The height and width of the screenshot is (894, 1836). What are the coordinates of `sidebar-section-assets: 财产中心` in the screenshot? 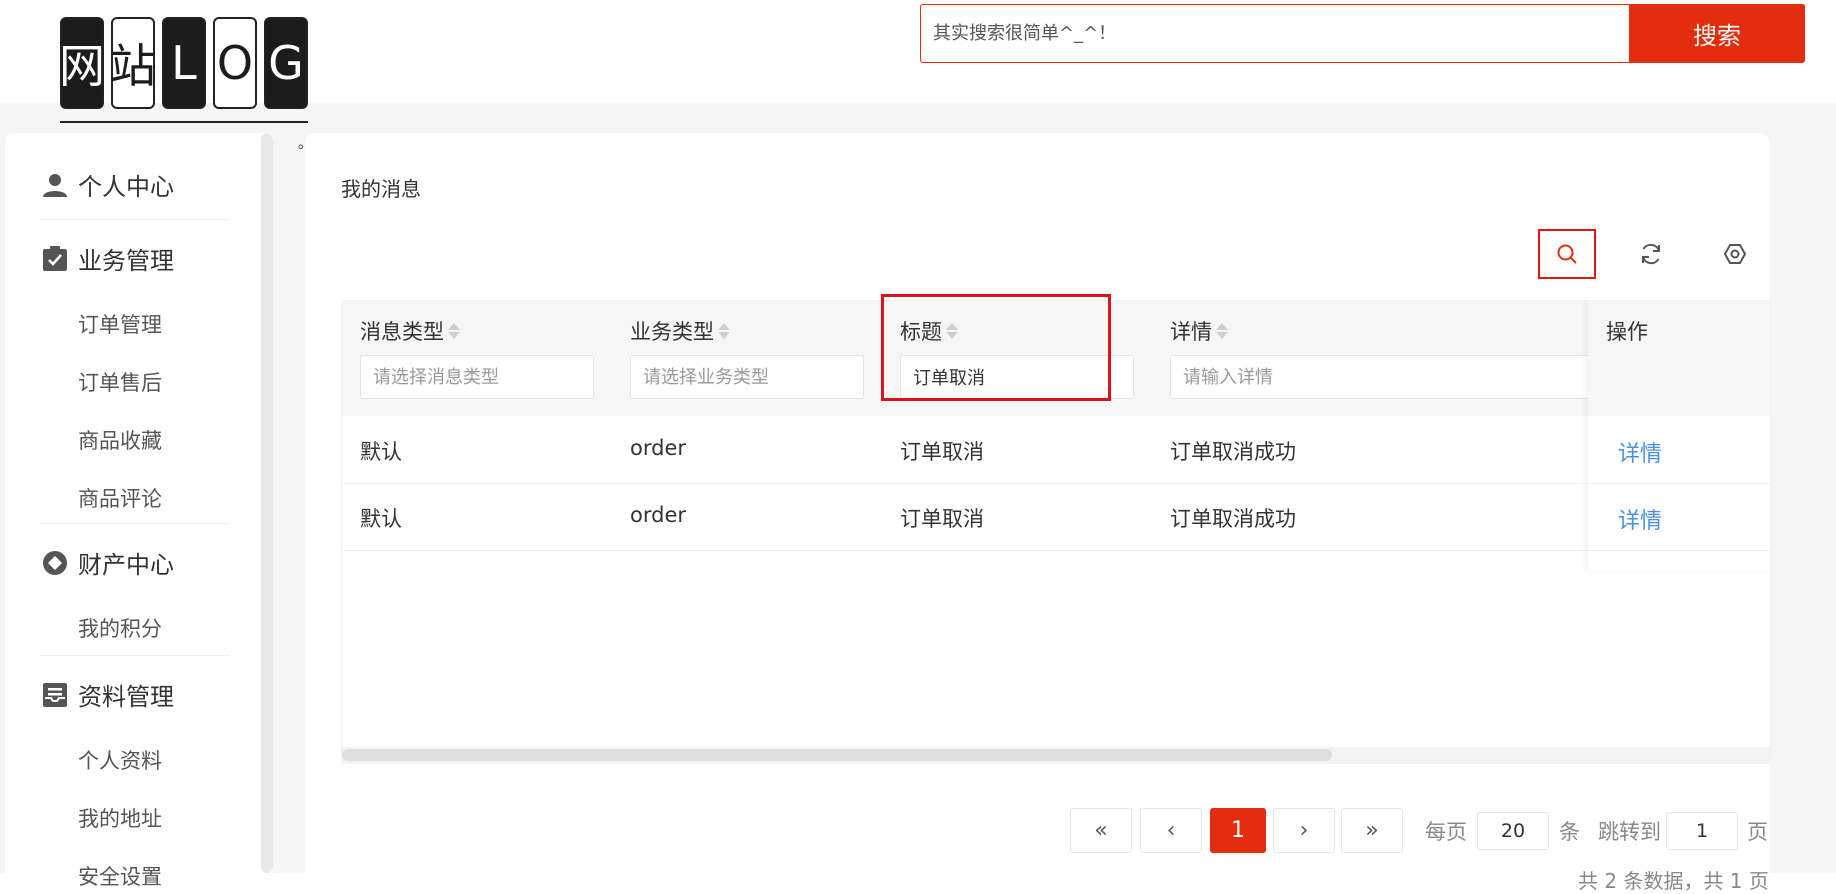 It's located at (108, 562).